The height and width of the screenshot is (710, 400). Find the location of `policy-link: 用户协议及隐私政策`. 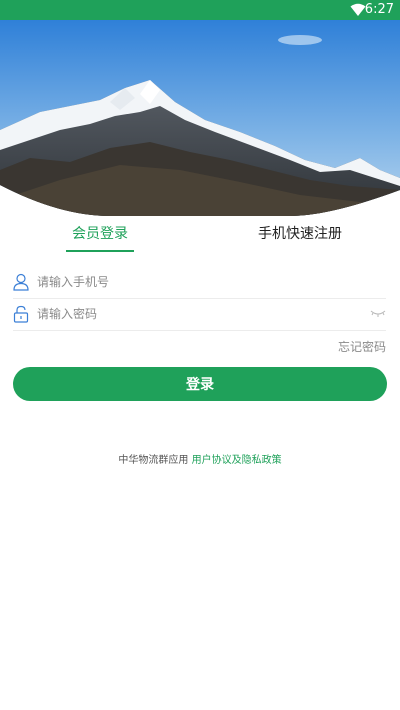

policy-link: 用户协议及隐私政策 is located at coordinates (237, 460).